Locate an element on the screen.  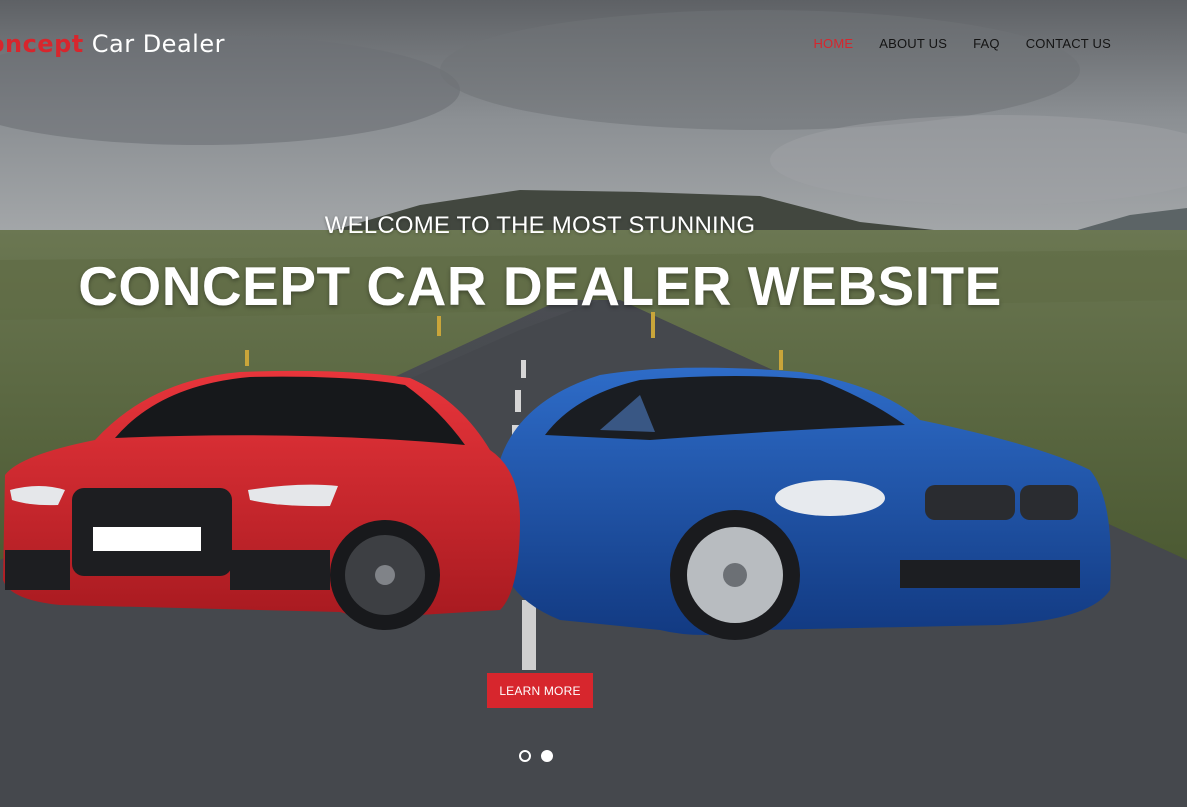
hero-subtitle: WELCOME TO THE MOST STUNNING is located at coordinates (540, 225).